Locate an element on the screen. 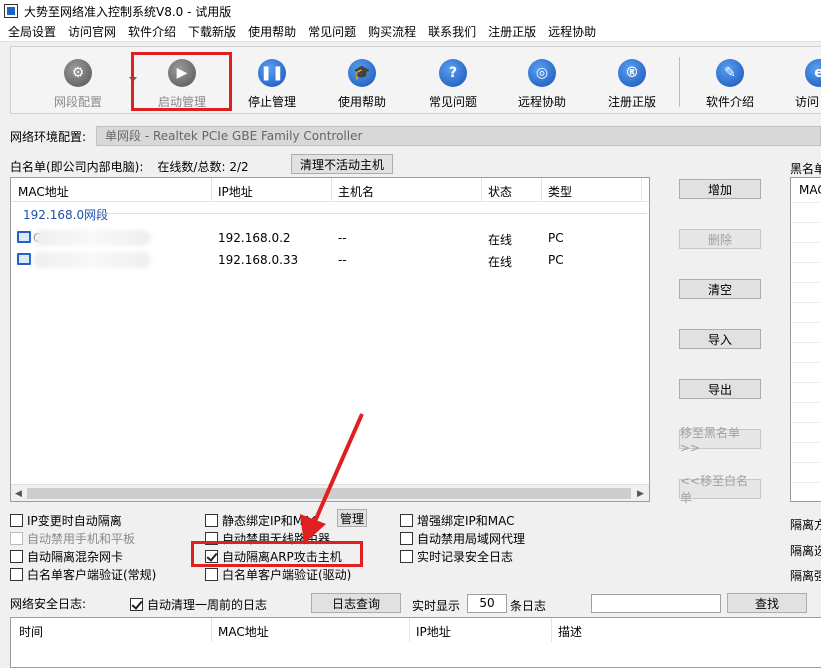 The height and width of the screenshot is (668, 821). remote-assist-button: ◎ 远程协助 is located at coordinates (542, 83).